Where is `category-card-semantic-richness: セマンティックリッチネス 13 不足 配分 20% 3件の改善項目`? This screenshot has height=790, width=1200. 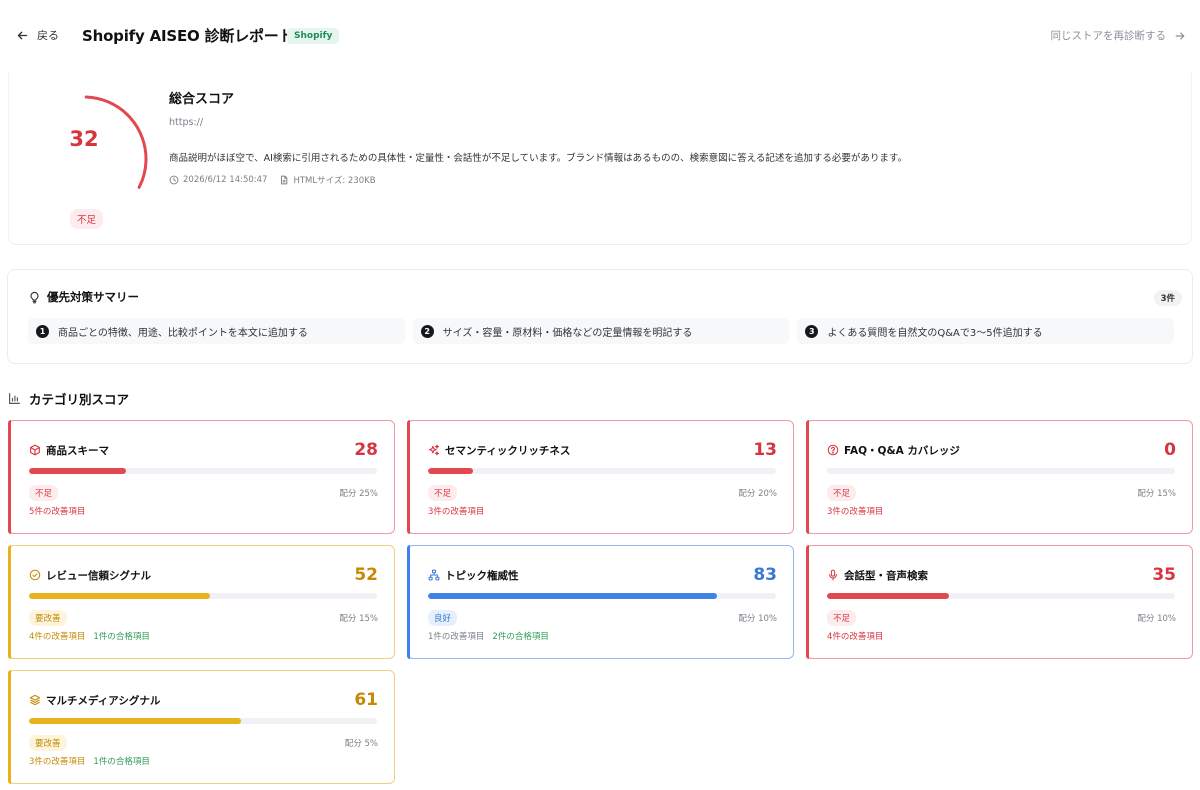
category-card-semantic-richness: セマンティックリッチネス 13 不足 配分 20% 3件の改善項目 is located at coordinates (600, 477).